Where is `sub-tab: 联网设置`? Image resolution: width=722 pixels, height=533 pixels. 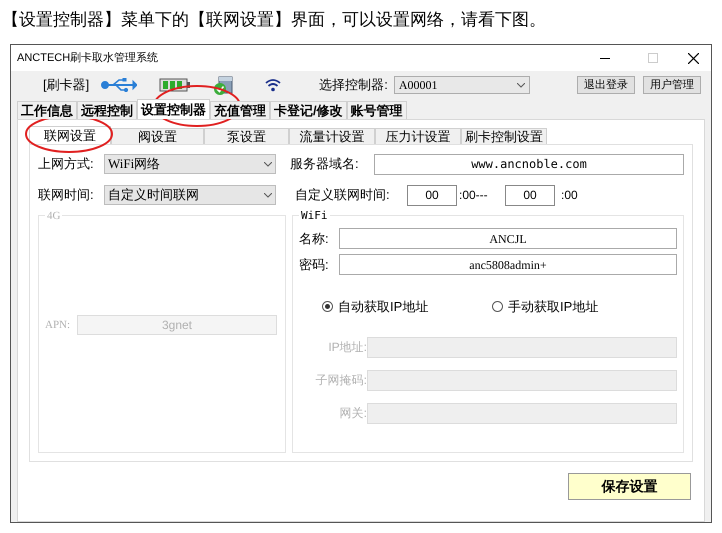
sub-tab: 联网设置 is located at coordinates (70, 135).